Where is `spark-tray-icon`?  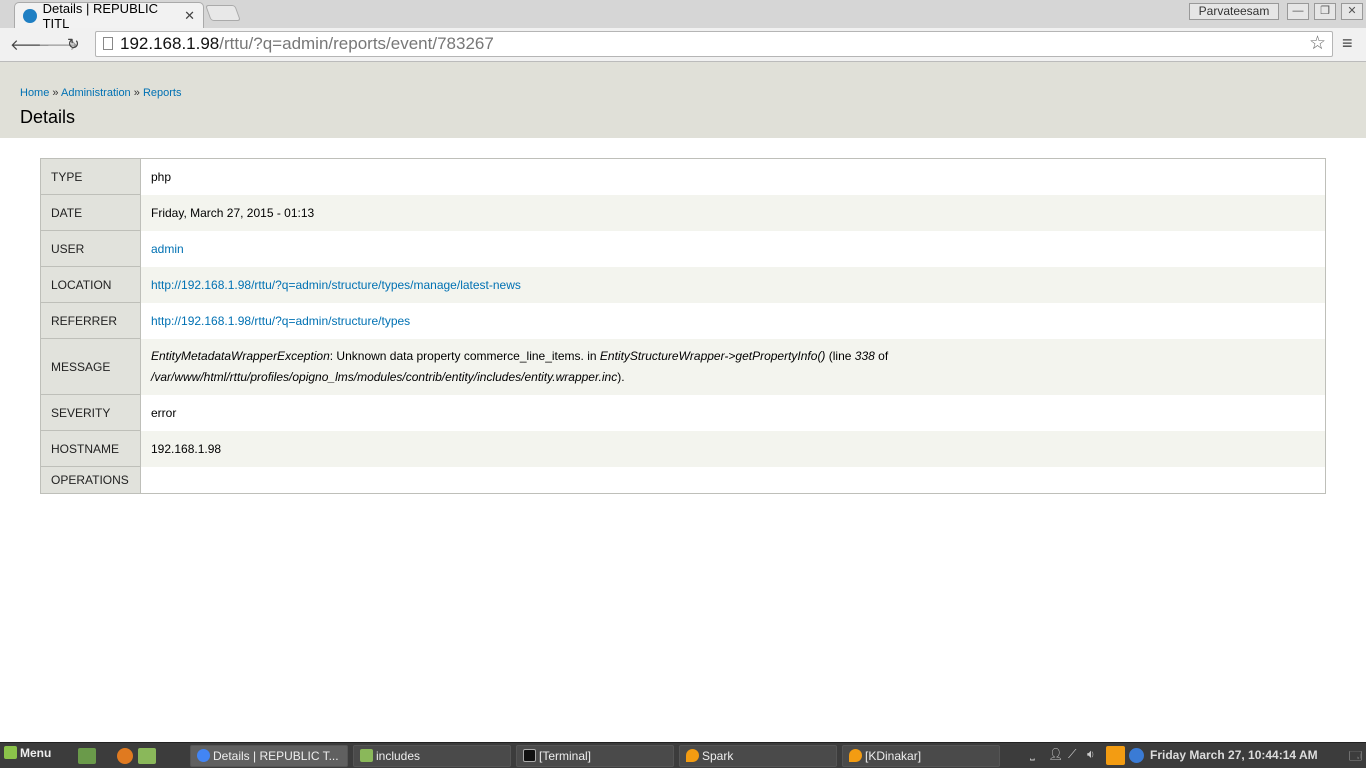 spark-tray-icon is located at coordinates (1115, 755).